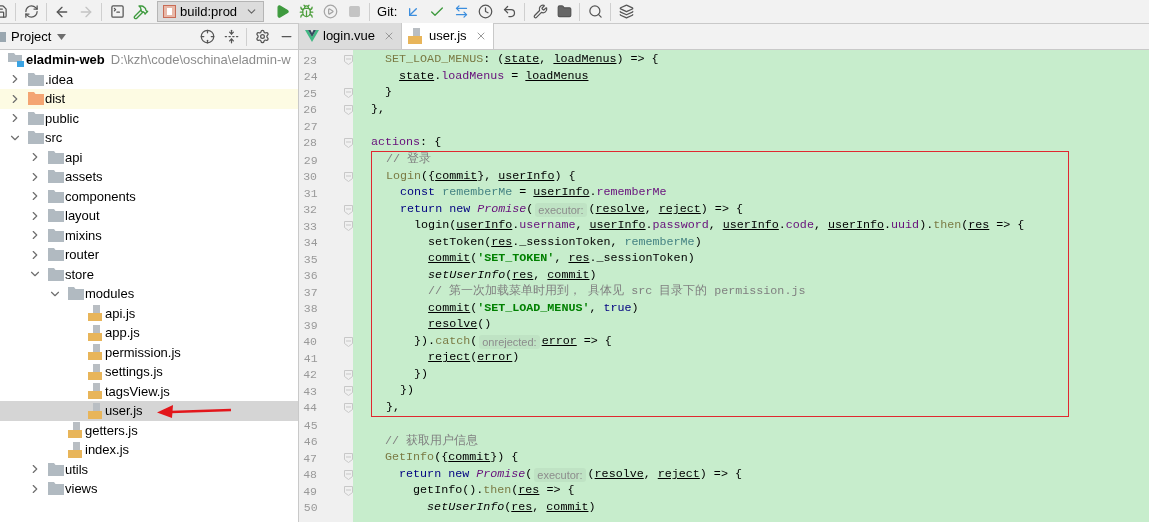 This screenshot has height=522, width=1149. Describe the element at coordinates (521, 60) in the screenshot. I see `code-text: SET_LOAD_MENUS: (state, loadMenus) => {` at that location.